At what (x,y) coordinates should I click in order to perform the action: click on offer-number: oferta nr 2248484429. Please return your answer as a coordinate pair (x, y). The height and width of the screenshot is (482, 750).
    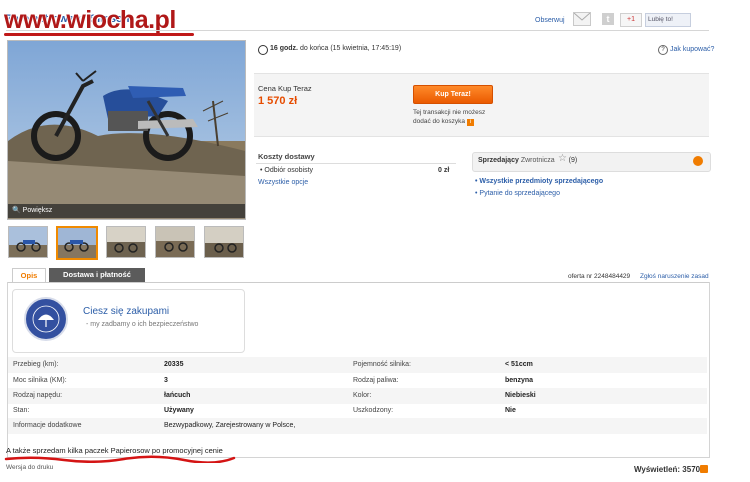
    Looking at the image, I should click on (599, 276).